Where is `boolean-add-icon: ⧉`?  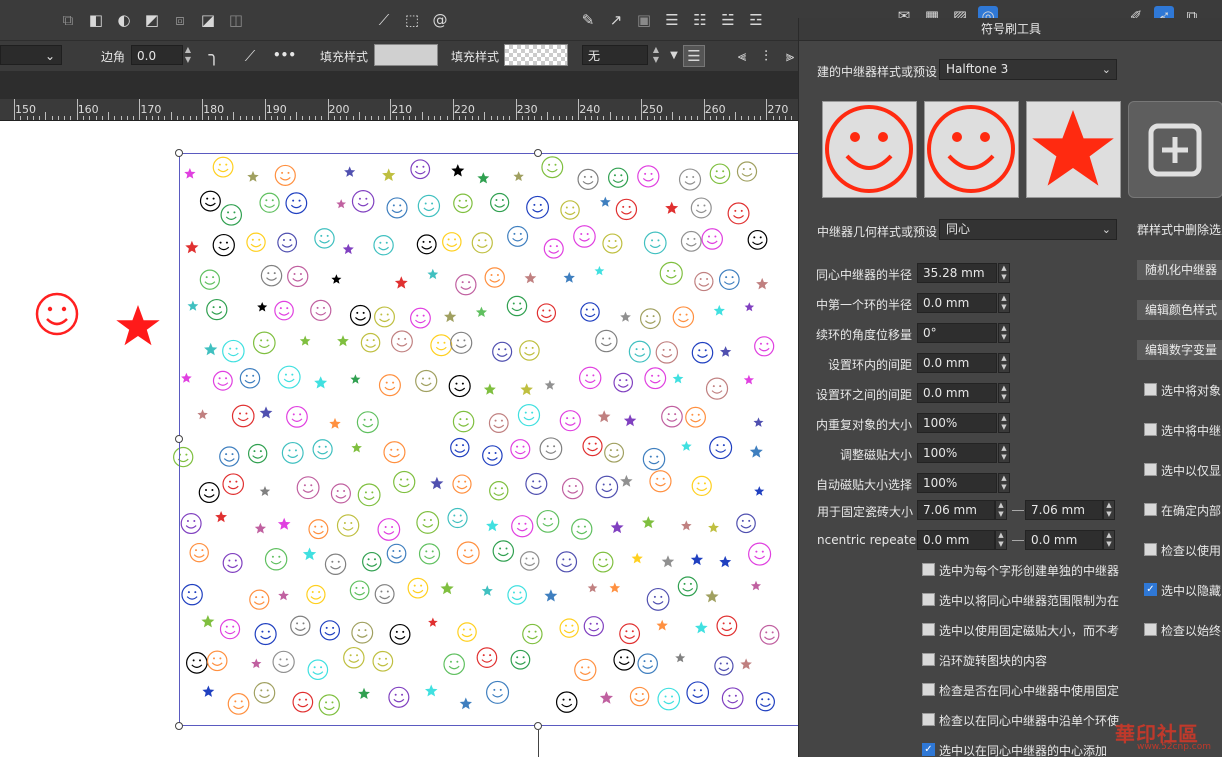 boolean-add-icon: ⧉ is located at coordinates (68, 20).